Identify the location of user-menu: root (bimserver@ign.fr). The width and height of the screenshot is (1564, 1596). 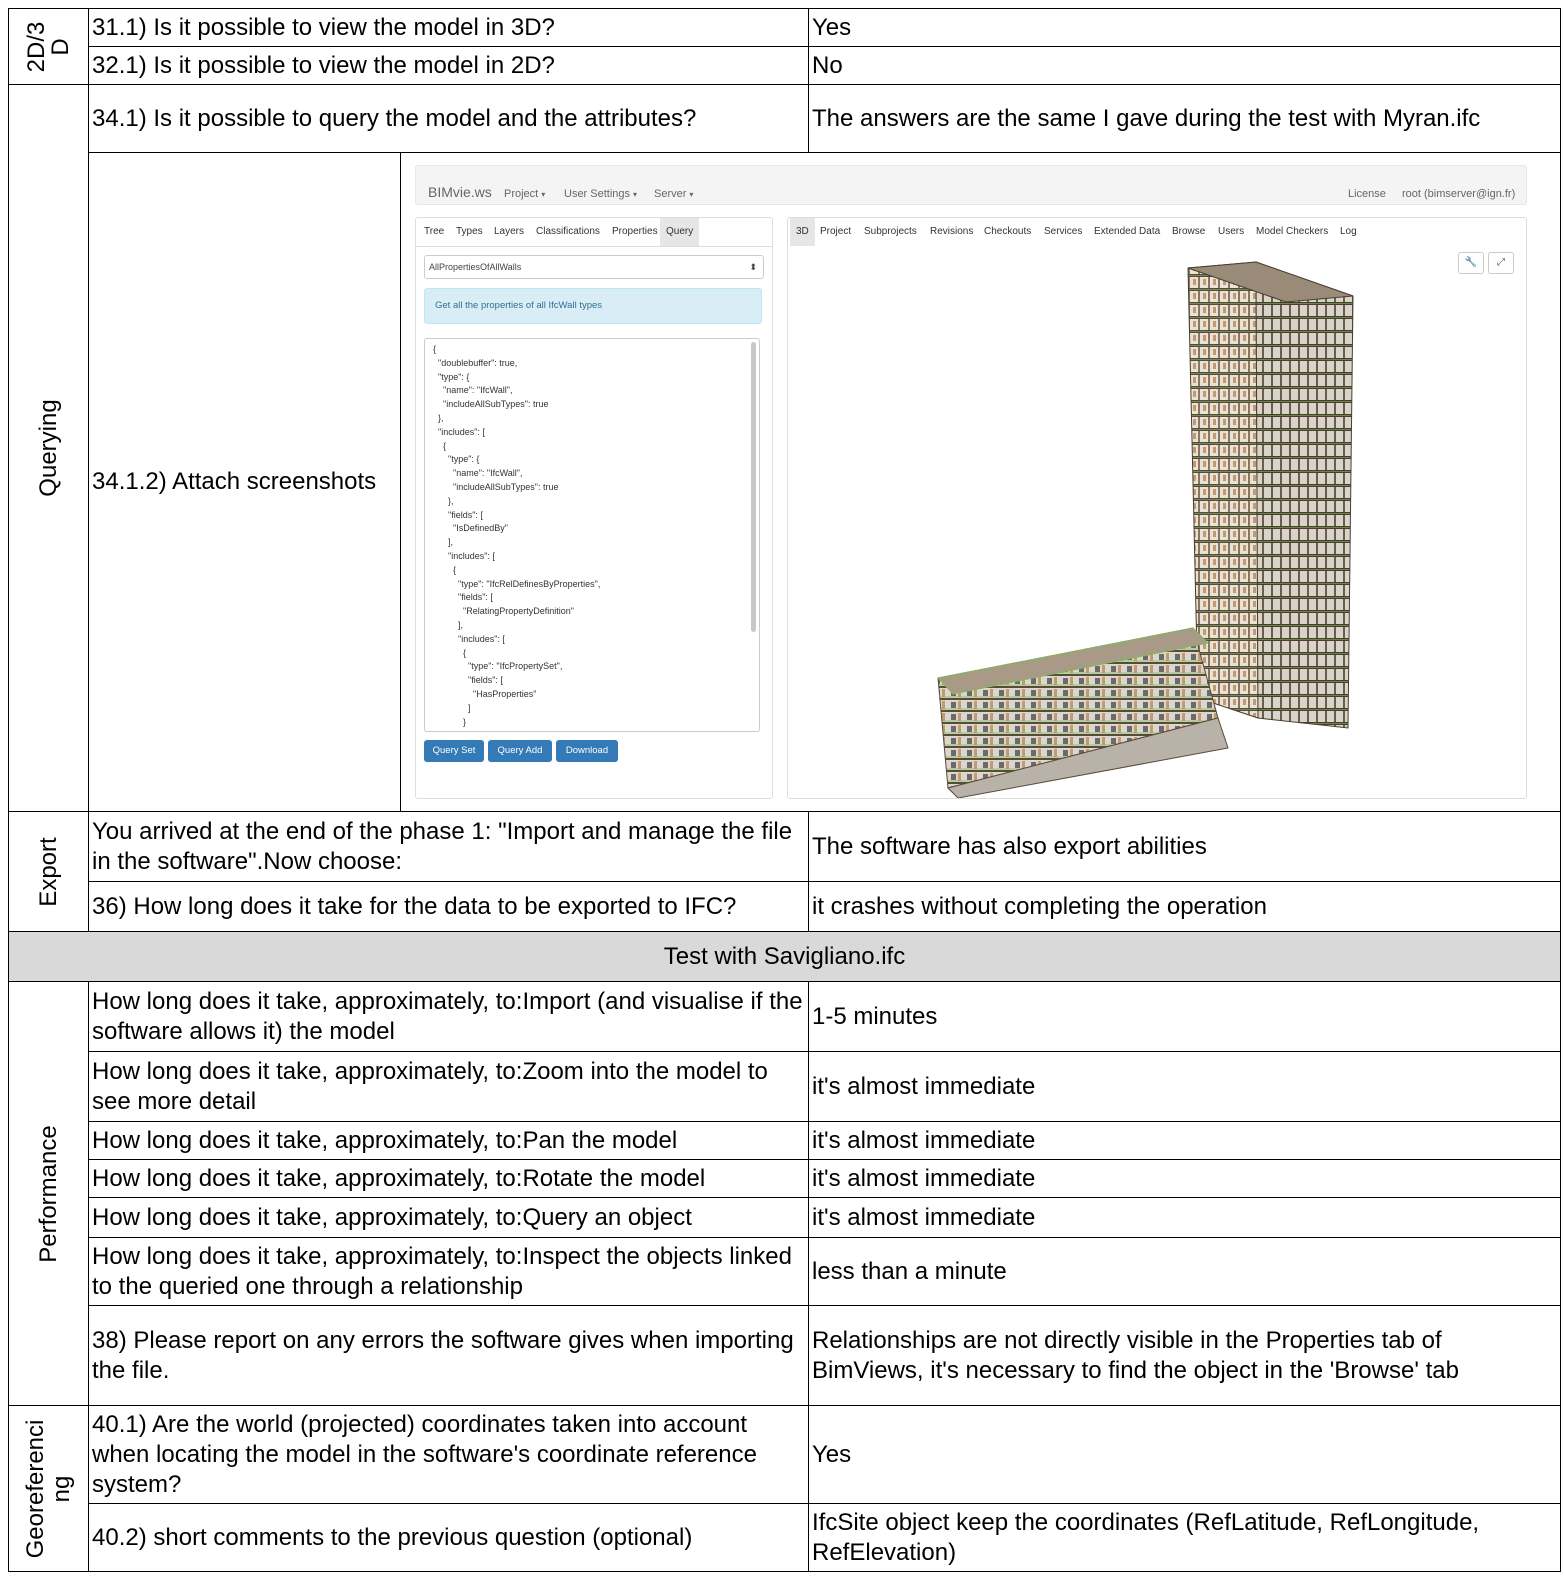
(1458, 194).